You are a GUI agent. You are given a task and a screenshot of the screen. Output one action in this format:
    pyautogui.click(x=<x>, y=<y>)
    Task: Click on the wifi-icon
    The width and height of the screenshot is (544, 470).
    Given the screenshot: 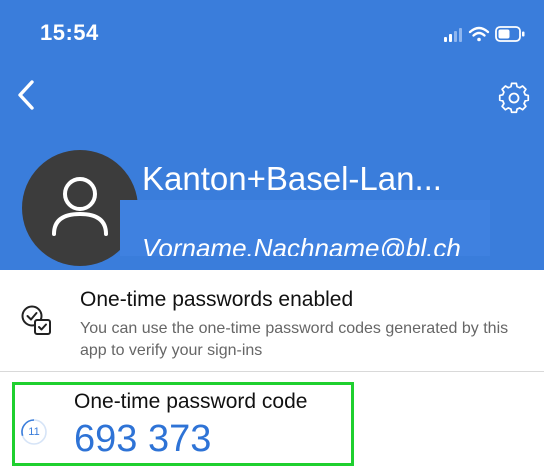 What is the action you would take?
    pyautogui.click(x=479, y=34)
    